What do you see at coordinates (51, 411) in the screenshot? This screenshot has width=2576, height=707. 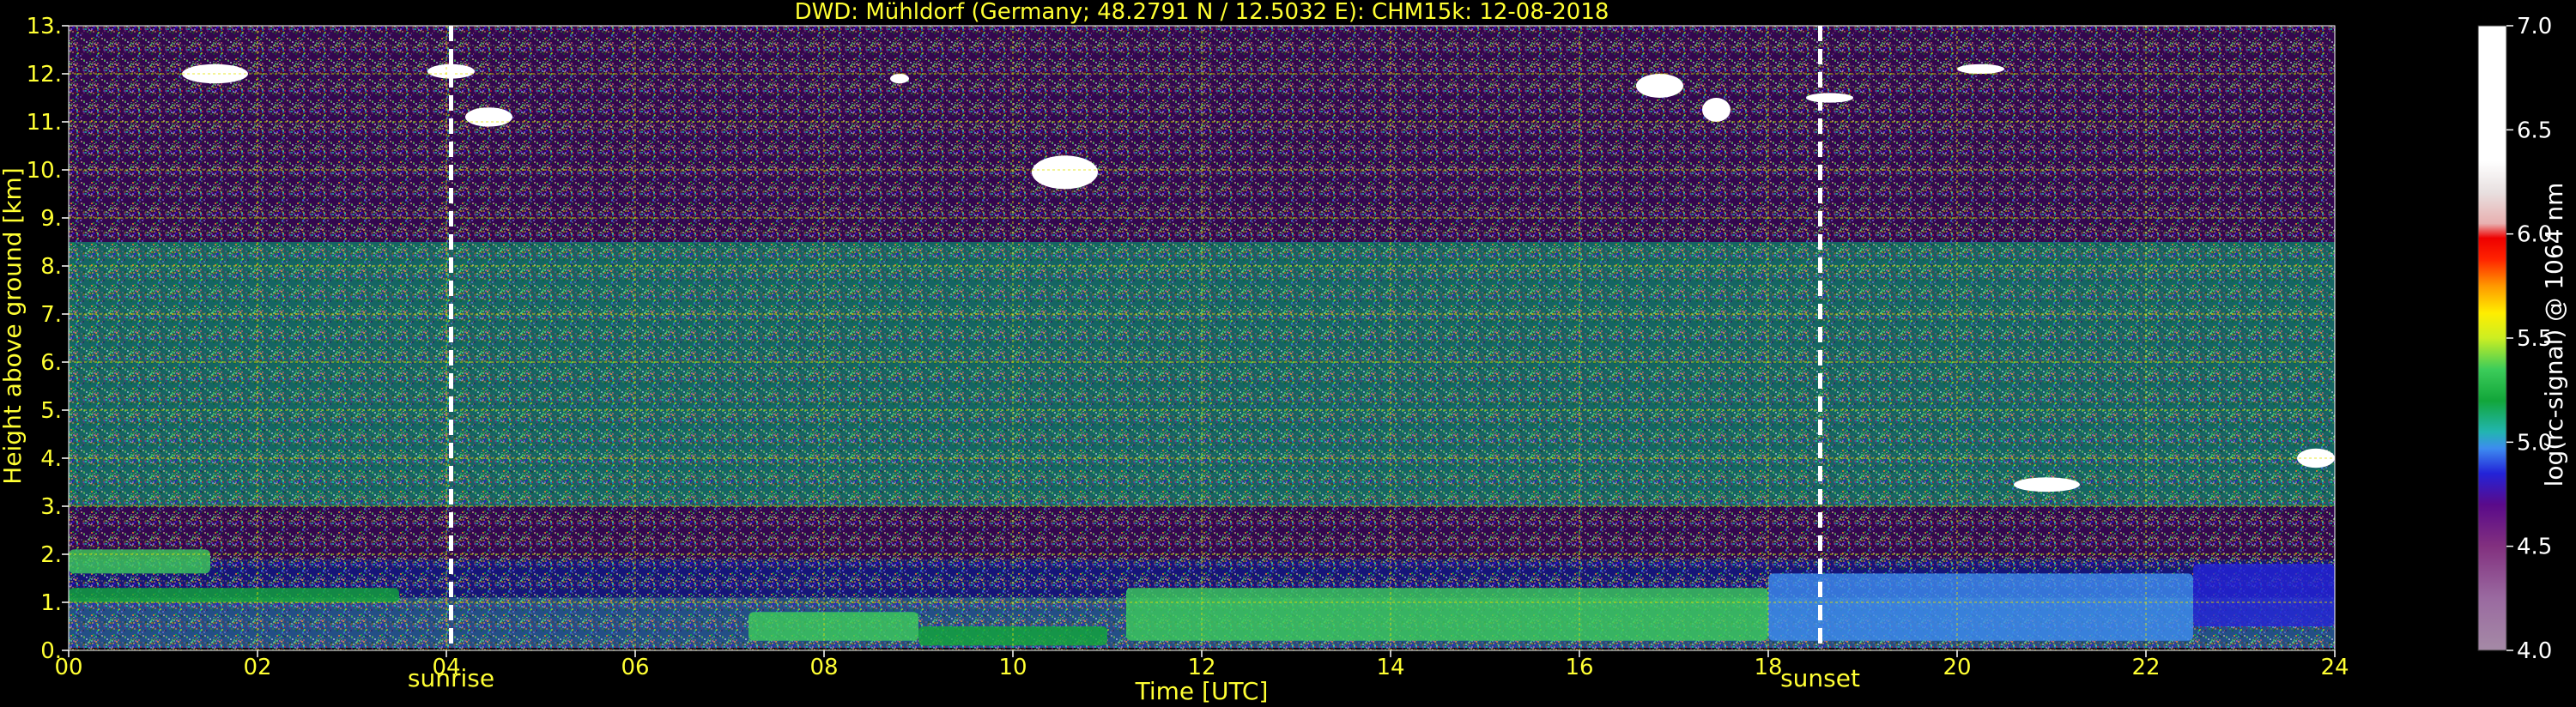 I see `y-tick-label: 5.` at bounding box center [51, 411].